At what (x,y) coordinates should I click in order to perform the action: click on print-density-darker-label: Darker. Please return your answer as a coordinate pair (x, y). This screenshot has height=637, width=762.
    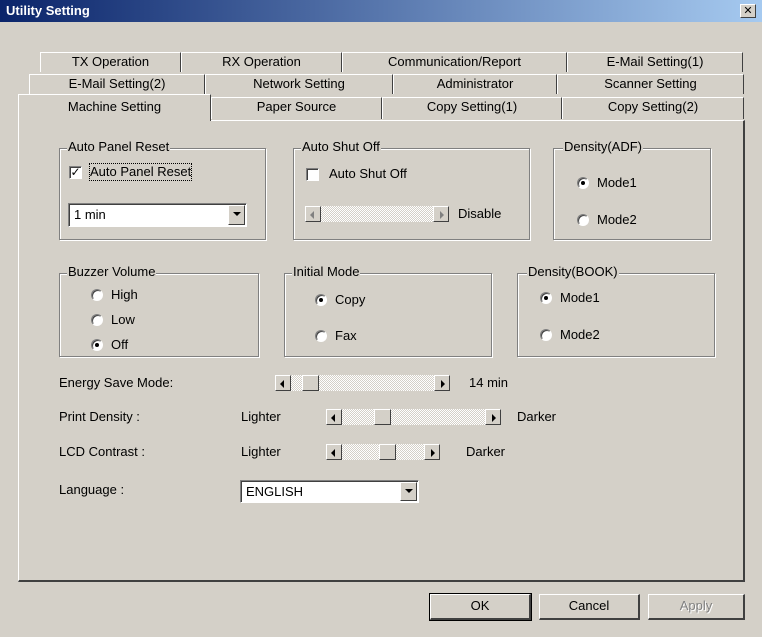
    Looking at the image, I should click on (537, 416).